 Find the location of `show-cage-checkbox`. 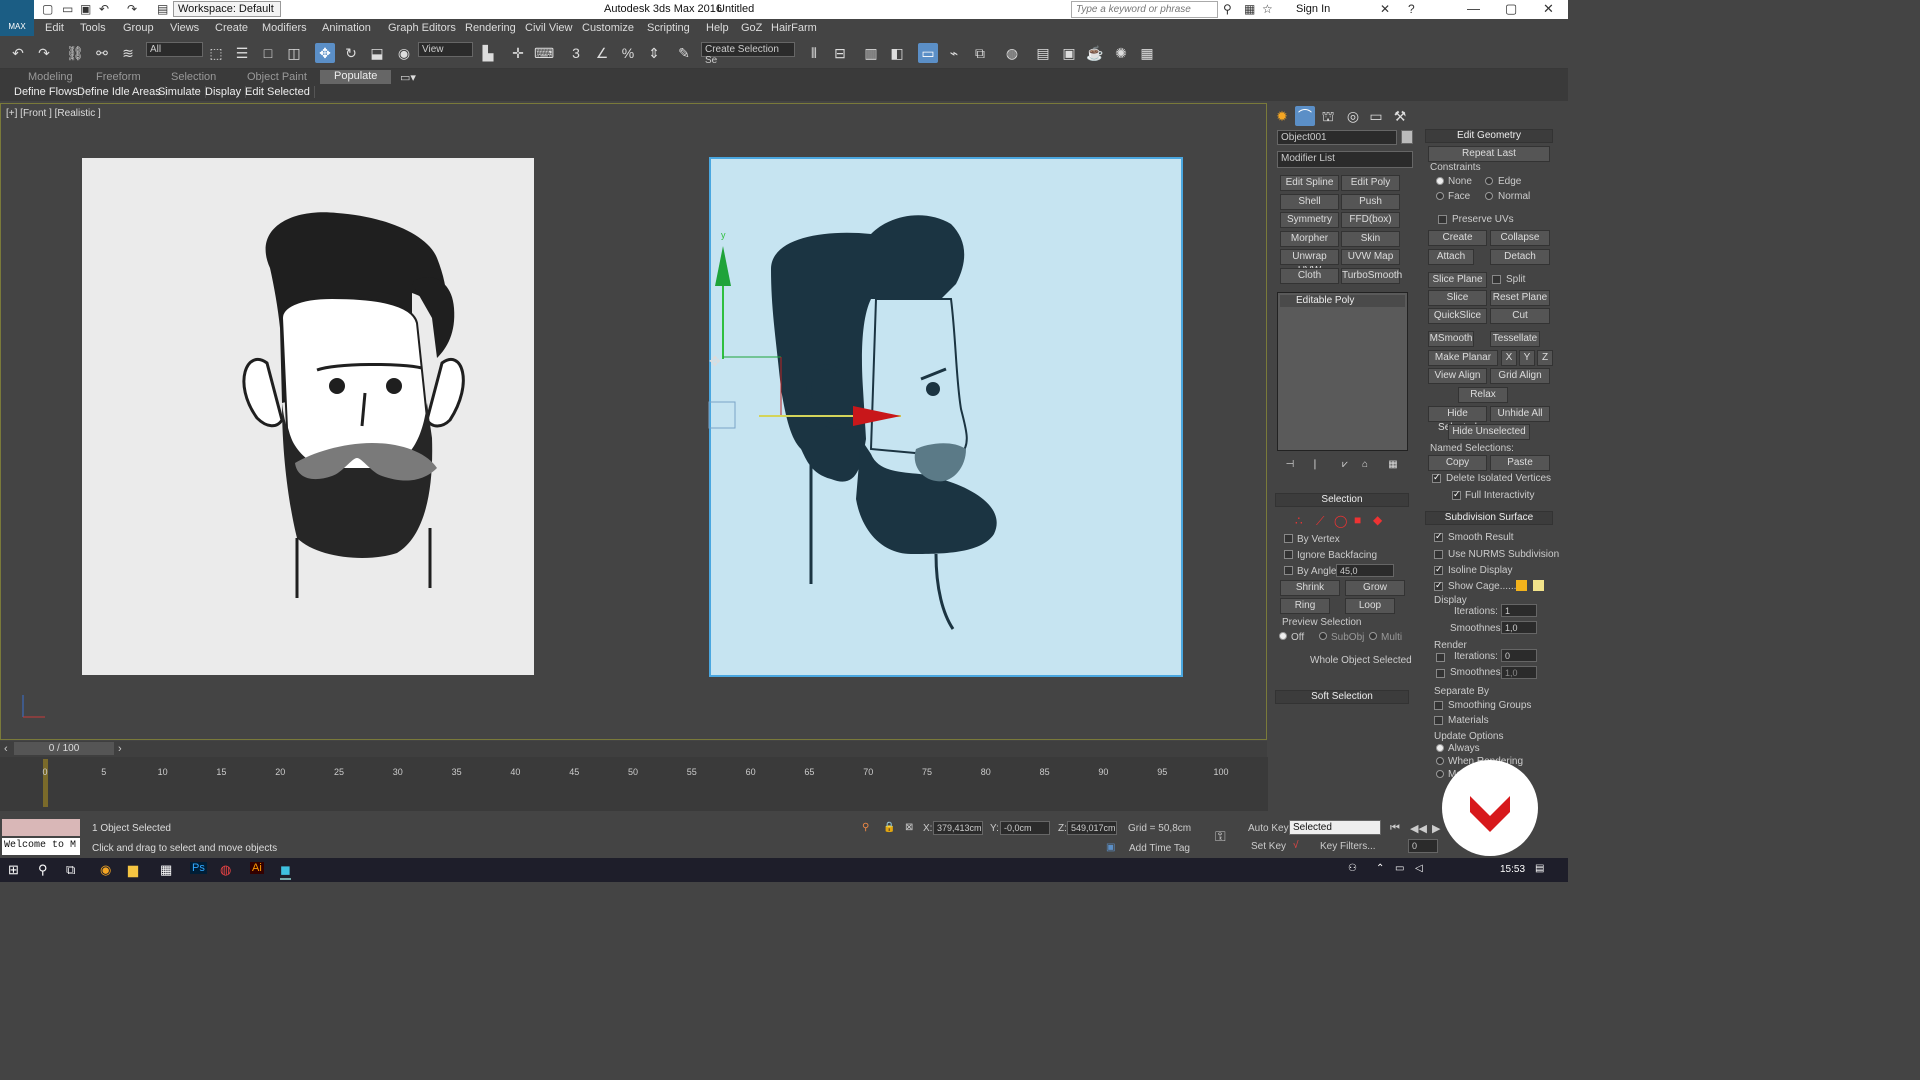

show-cage-checkbox is located at coordinates (1438, 585).